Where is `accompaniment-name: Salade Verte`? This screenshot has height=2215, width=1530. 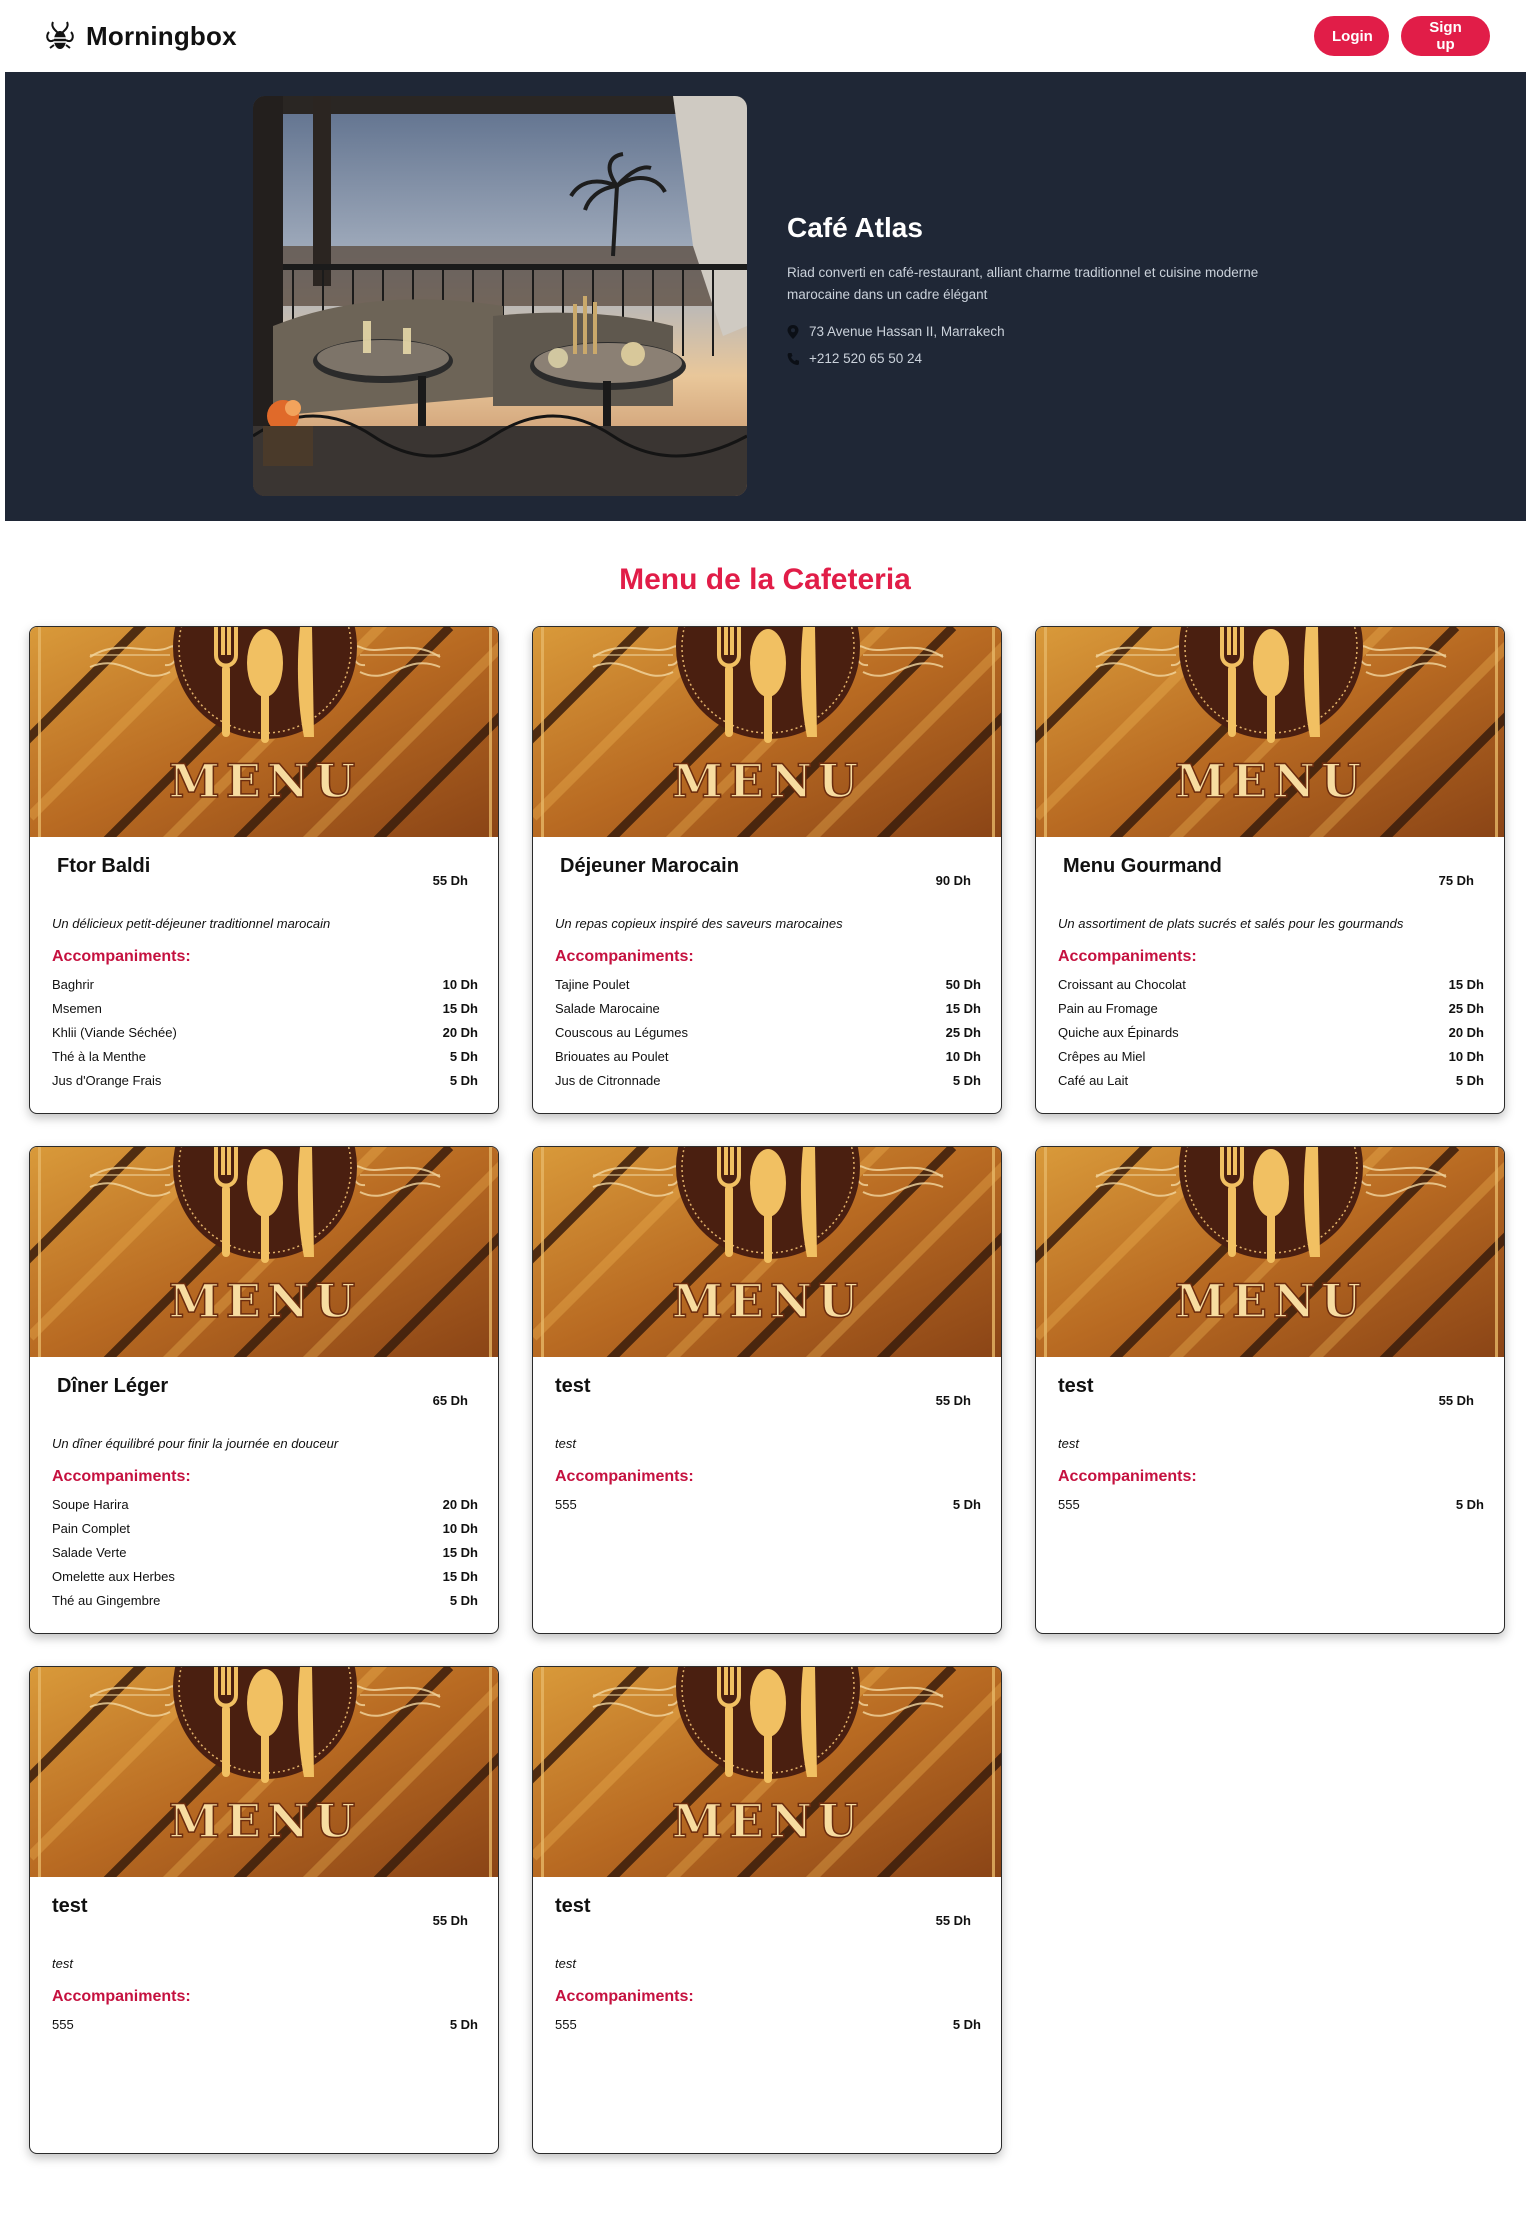 accompaniment-name: Salade Verte is located at coordinates (89, 1552).